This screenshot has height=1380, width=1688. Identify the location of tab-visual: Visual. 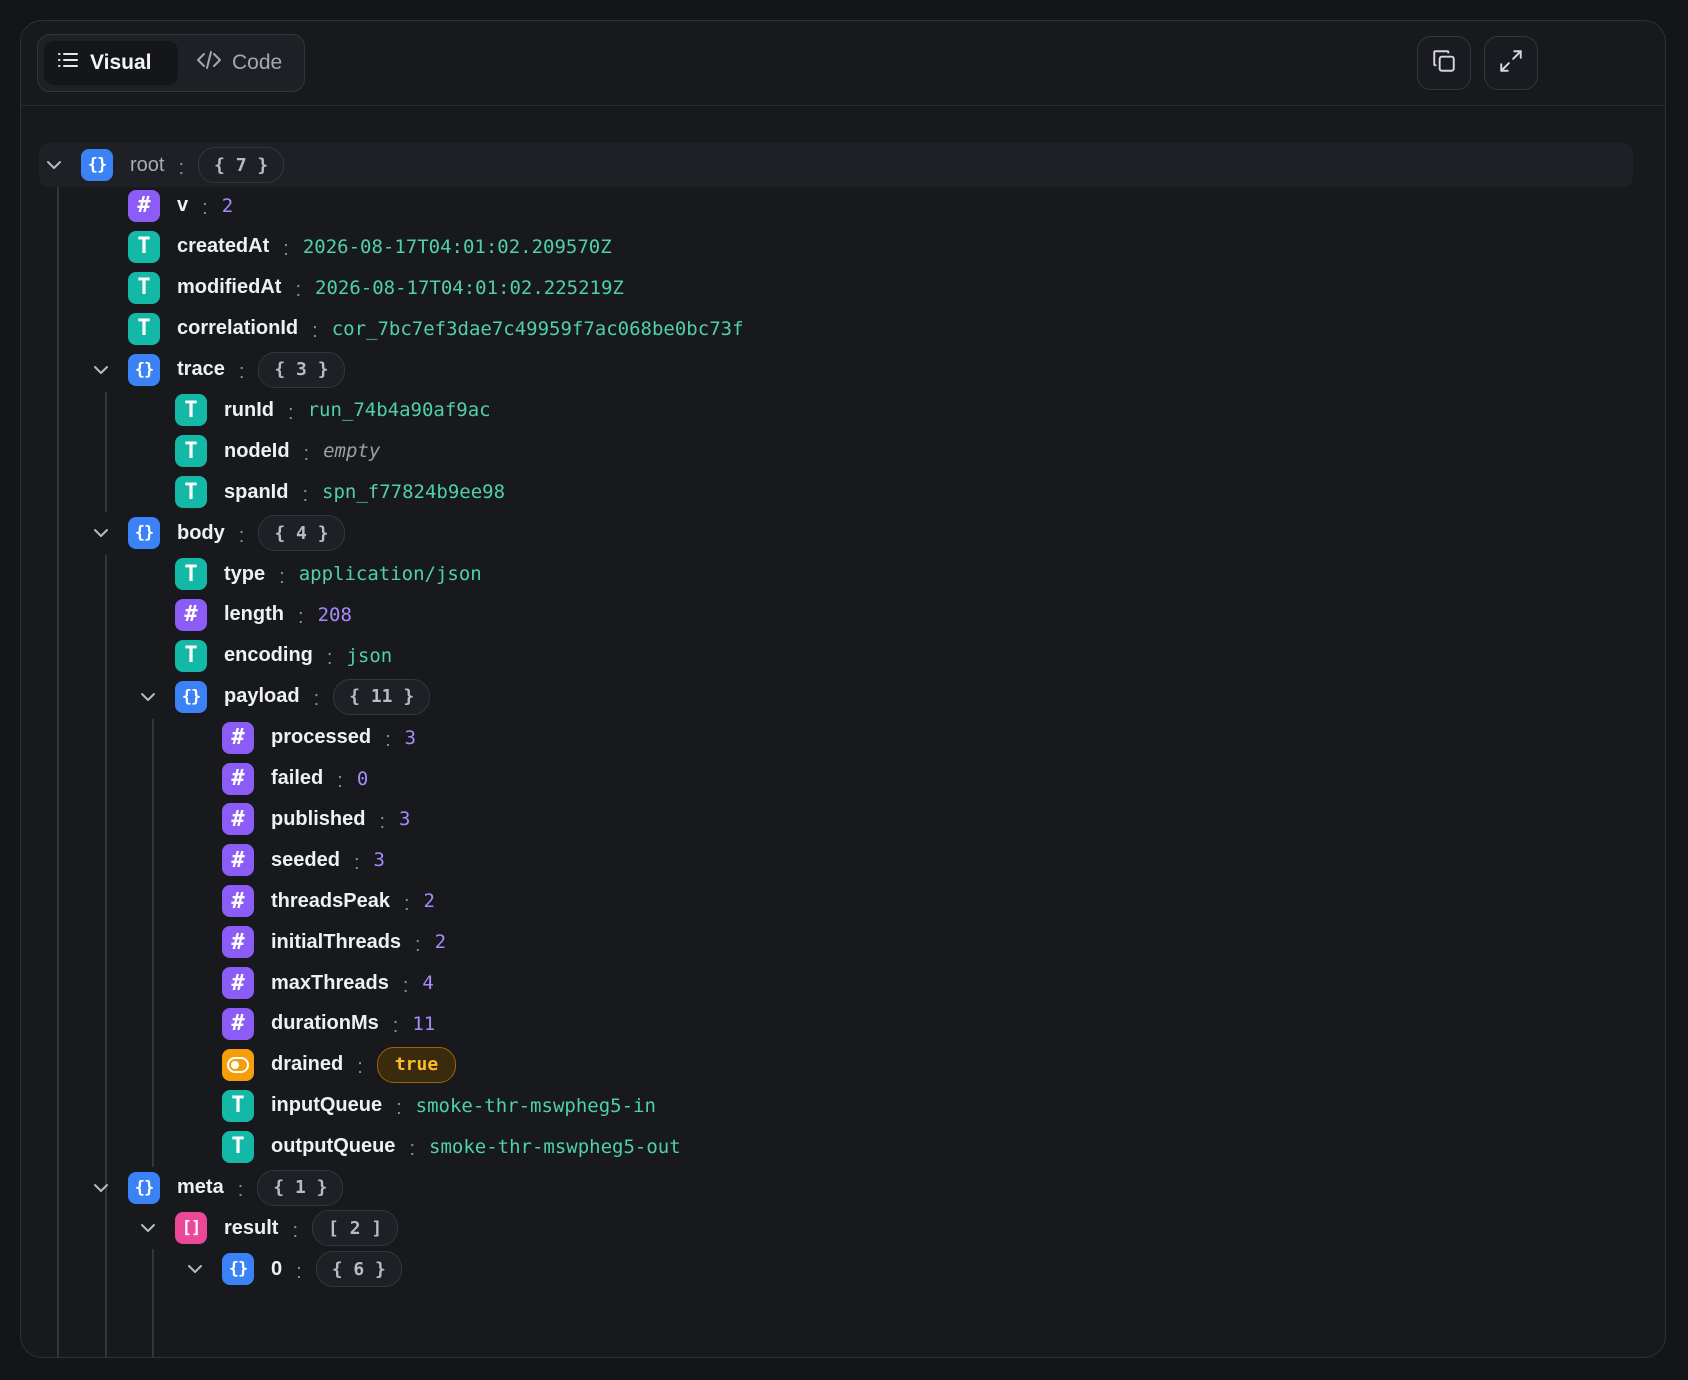
(111, 63).